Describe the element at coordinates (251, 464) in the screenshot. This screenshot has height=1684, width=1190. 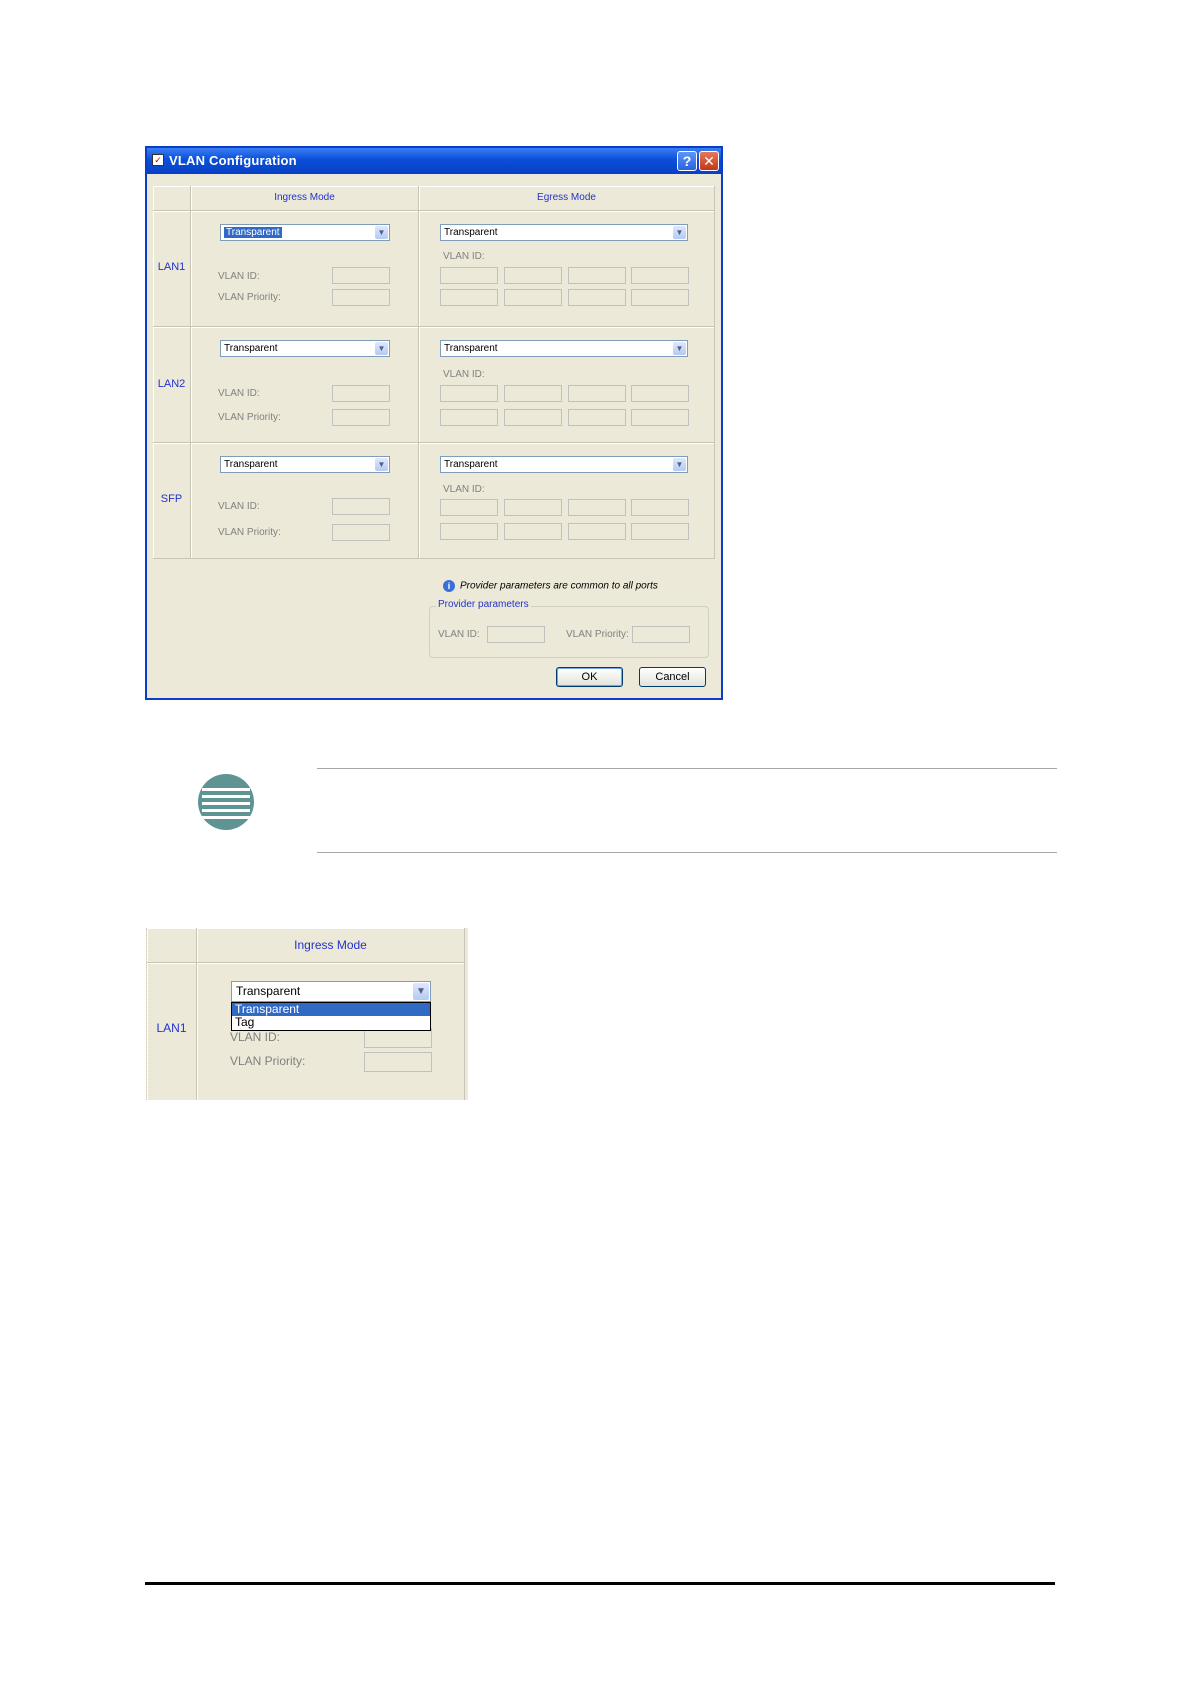
I see `ingress-mode-value-sfp: Transparent` at that location.